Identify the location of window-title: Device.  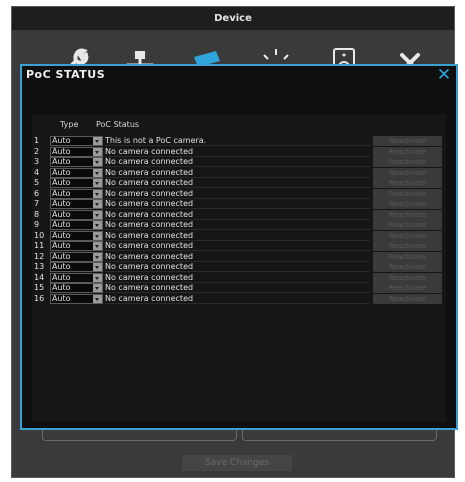
(233, 18).